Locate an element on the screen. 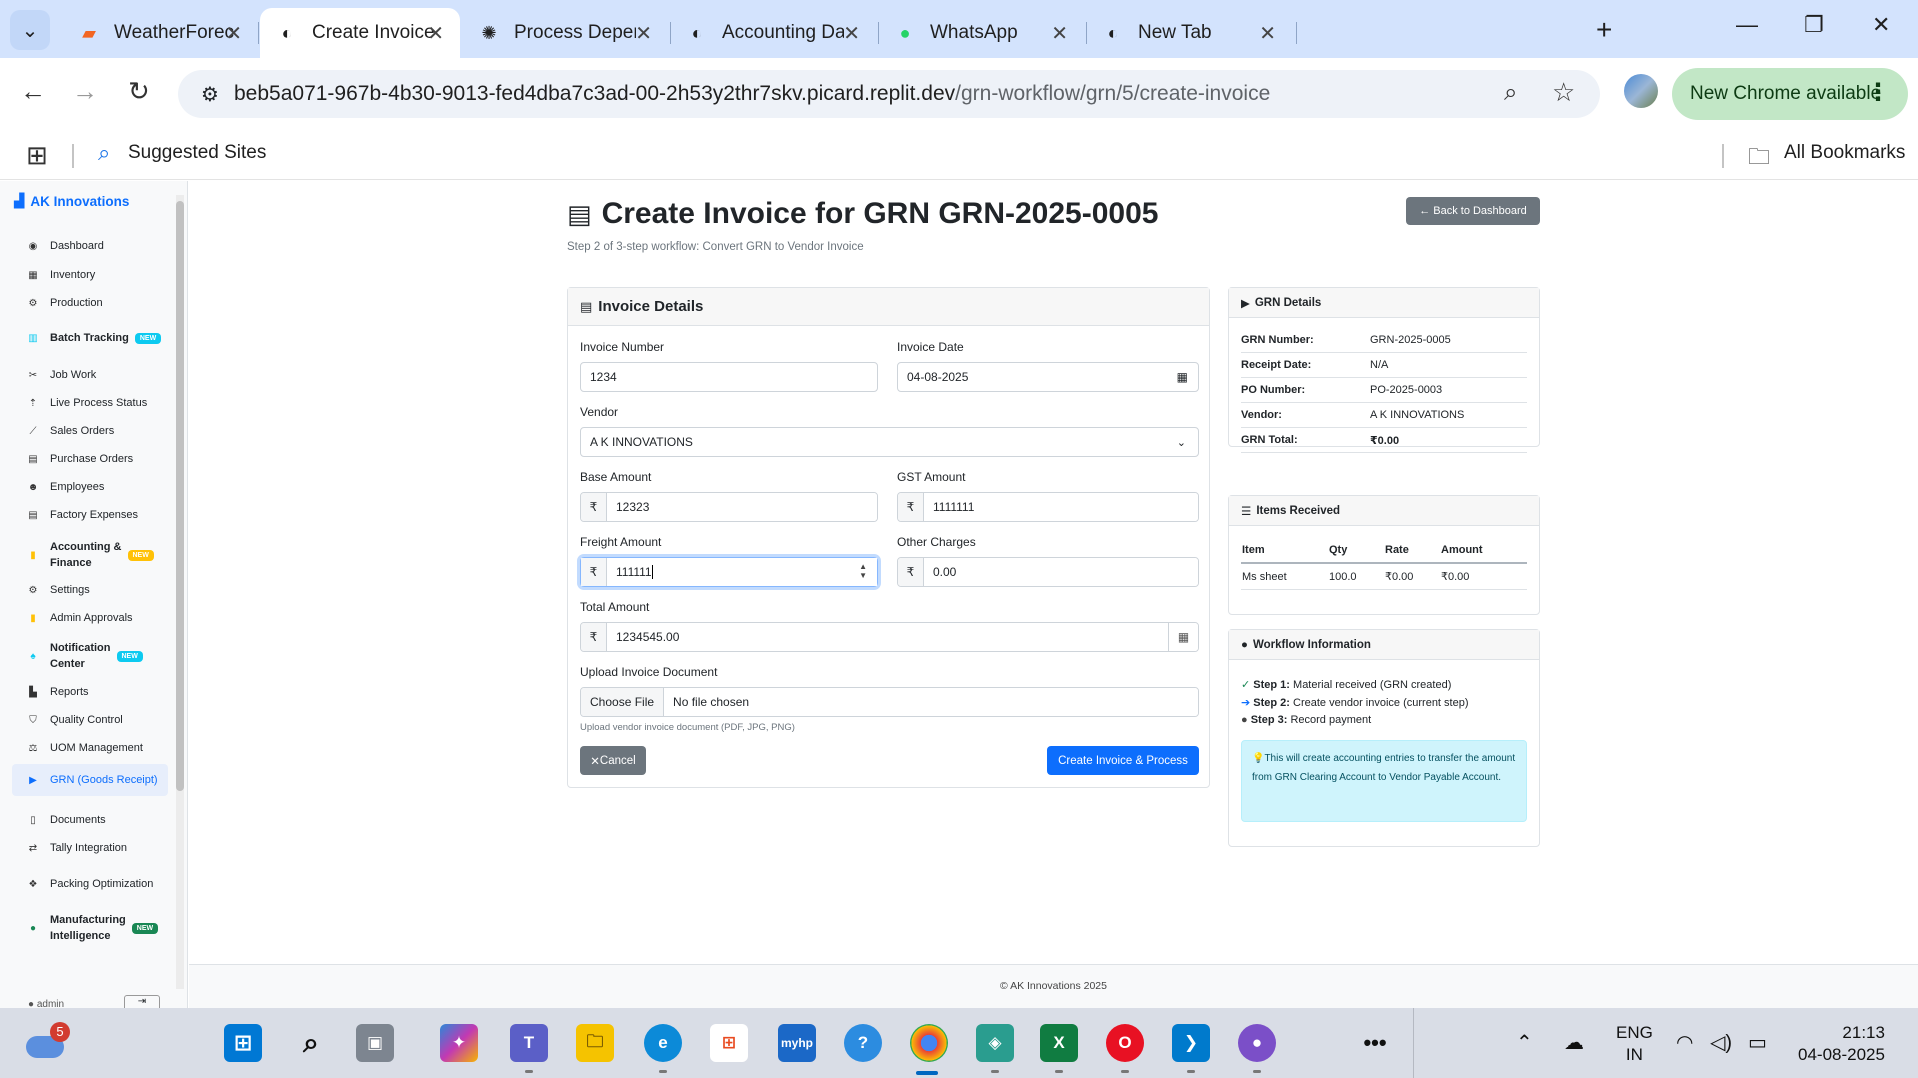  sidebar-item-grn-goods-receipt: ▶ GRN (Goods Receipt) is located at coordinates (90, 780).